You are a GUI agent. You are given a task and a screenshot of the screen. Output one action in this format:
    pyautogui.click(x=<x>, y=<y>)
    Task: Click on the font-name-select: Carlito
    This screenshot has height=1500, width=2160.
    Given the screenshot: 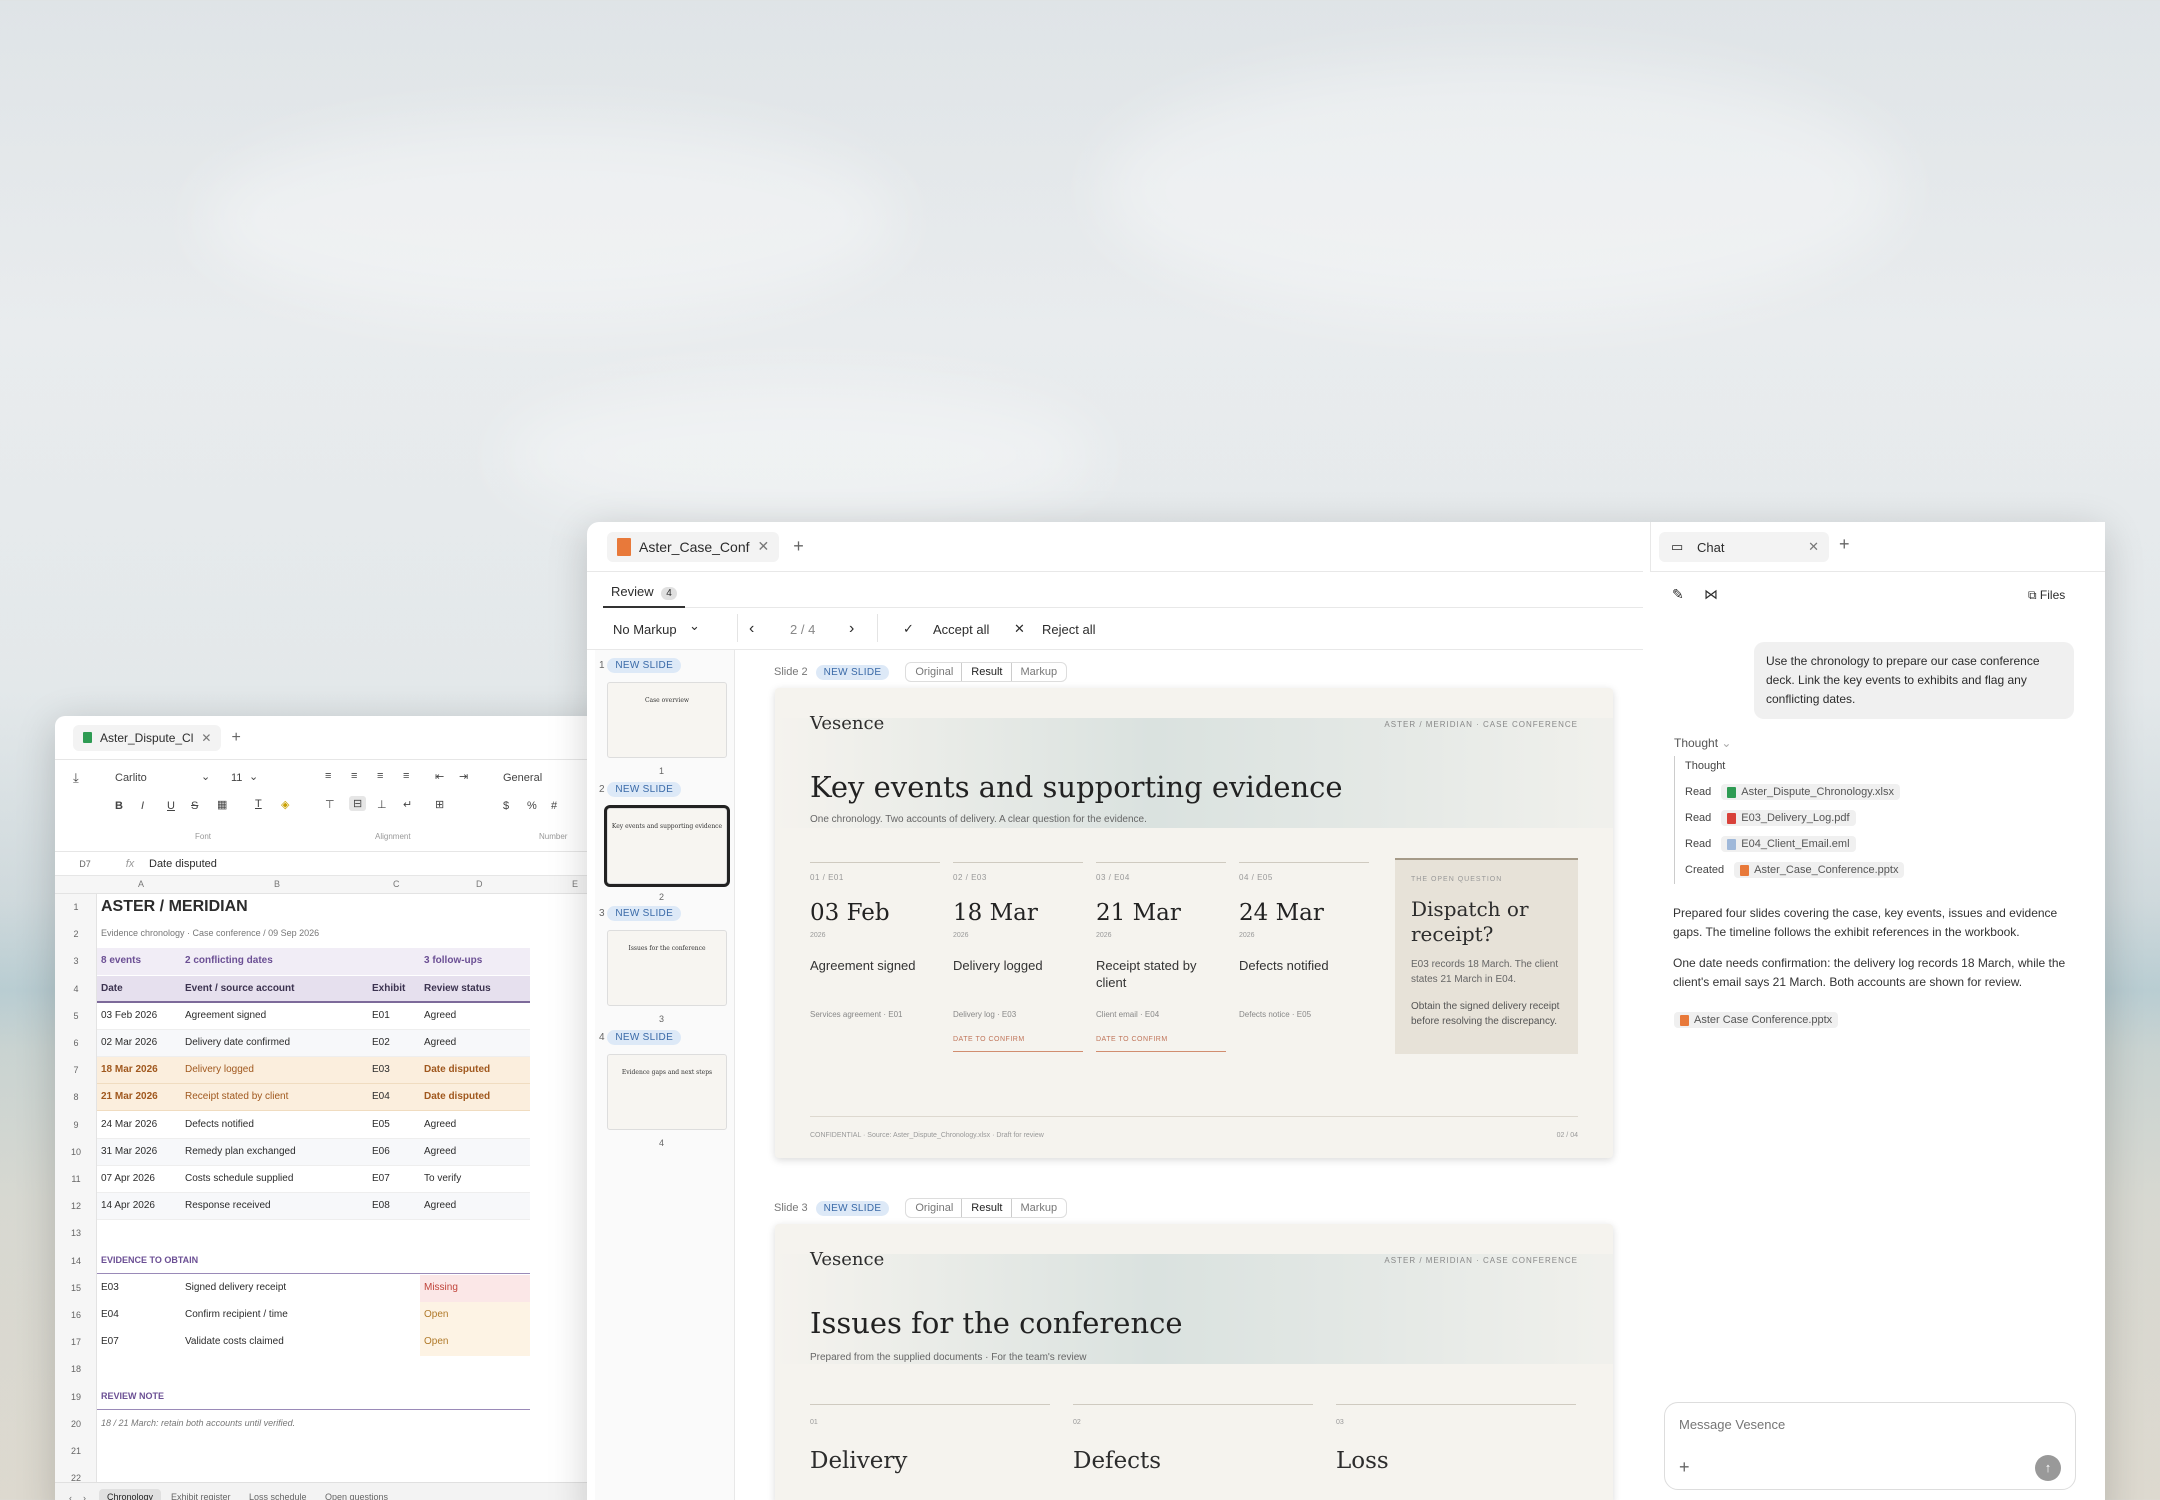 What is the action you would take?
    pyautogui.click(x=131, y=778)
    